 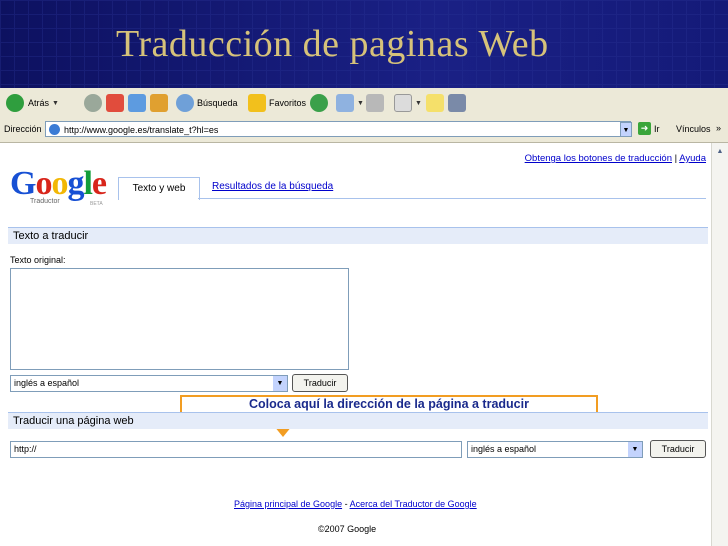 What do you see at coordinates (504, 449) in the screenshot?
I see `web-language-value: inglés a español` at bounding box center [504, 449].